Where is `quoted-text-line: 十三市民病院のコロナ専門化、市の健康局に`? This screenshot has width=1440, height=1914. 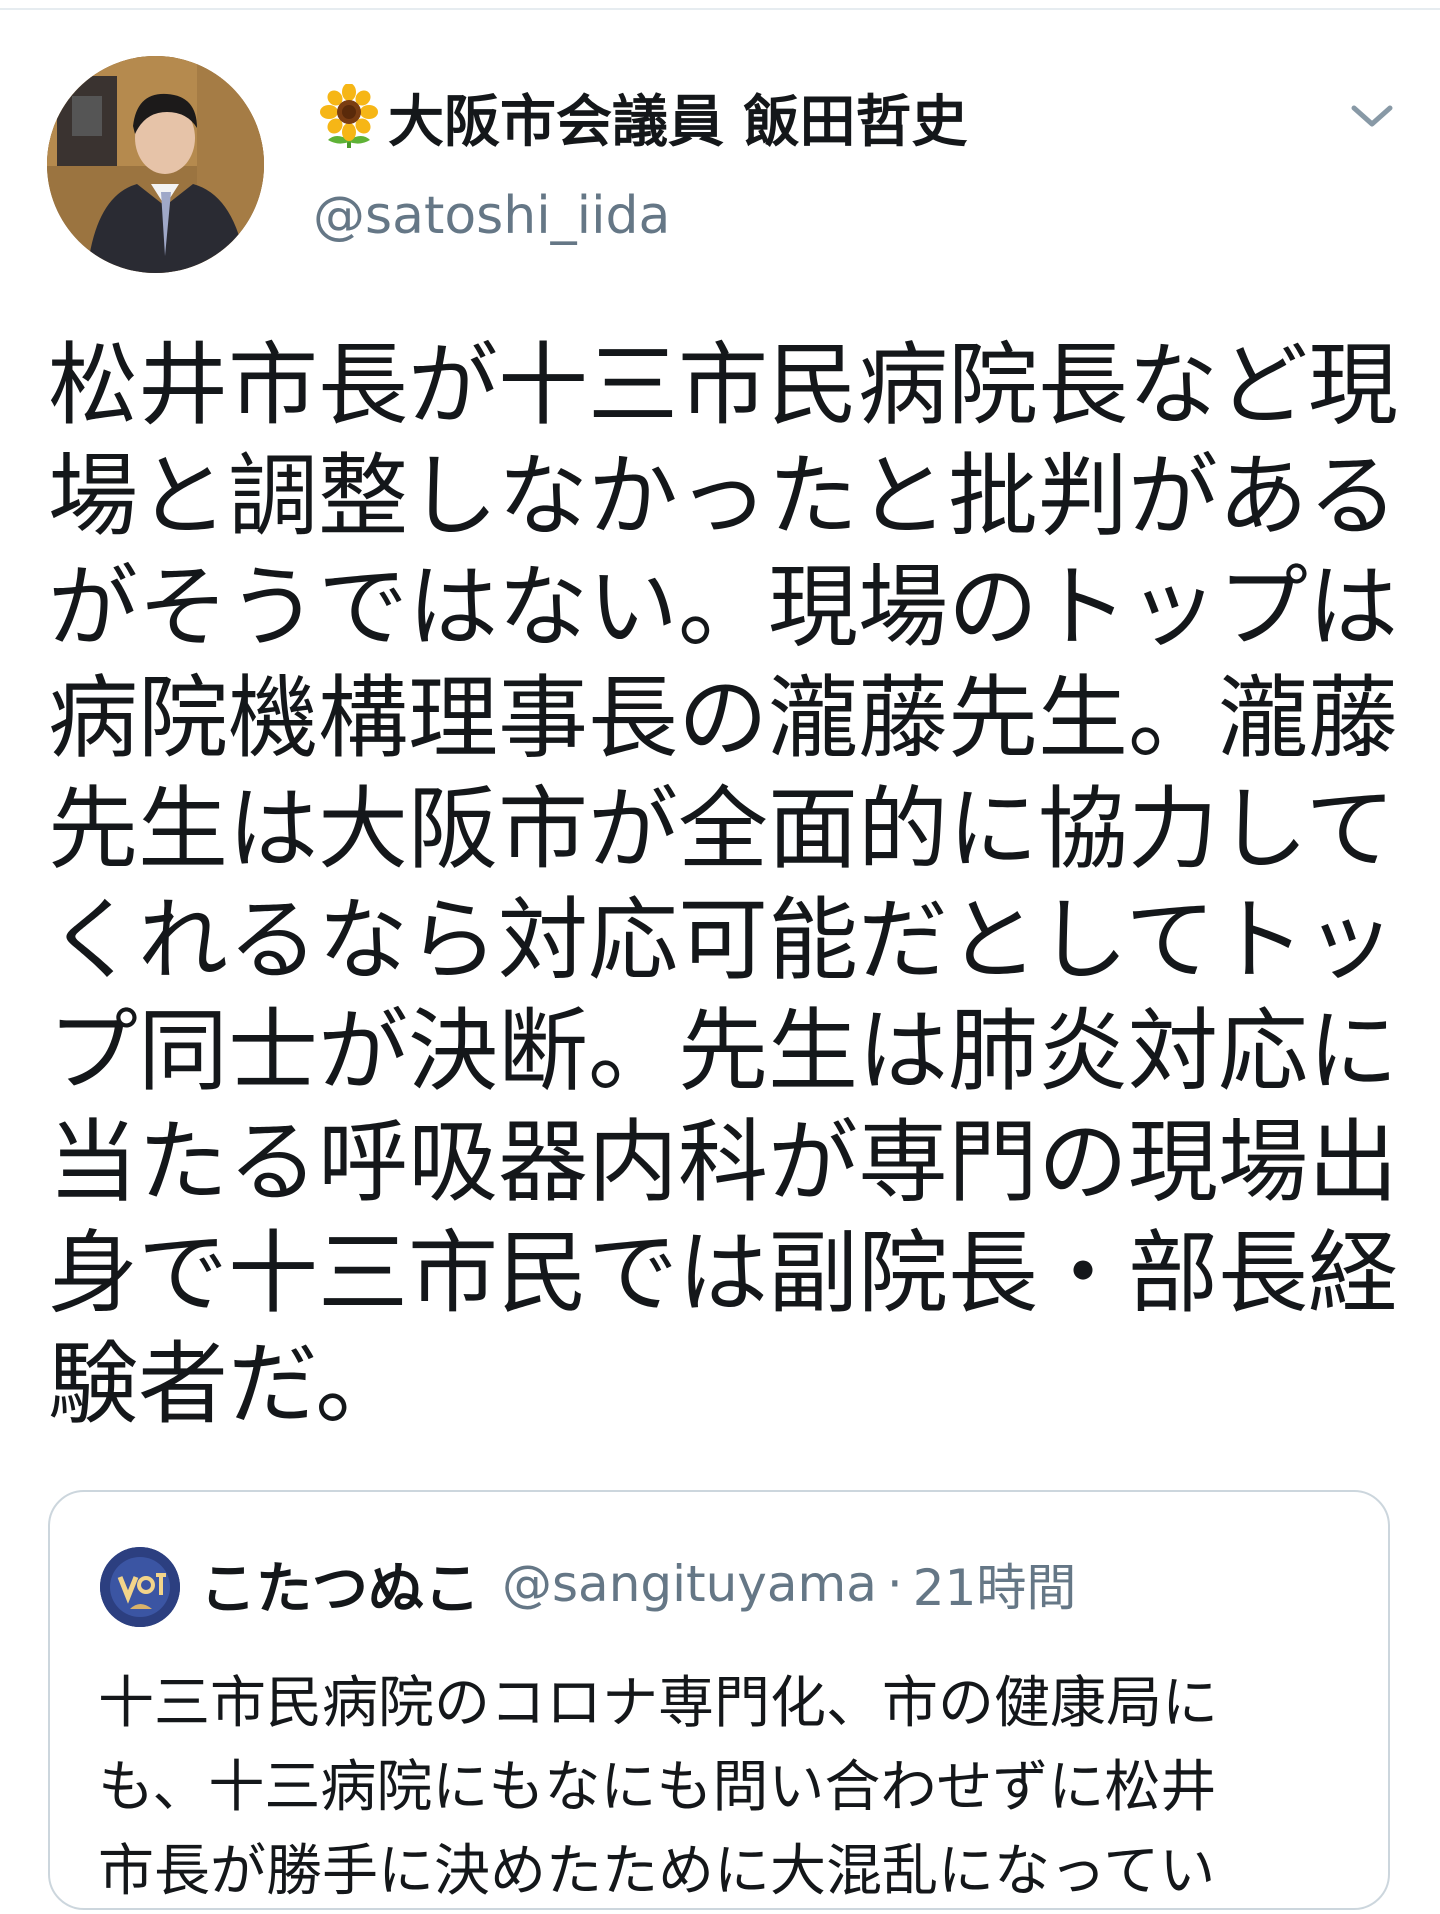
quoted-text-line: 十三市民病院のコロナ専門化、市の健康局に is located at coordinates (658, 1703).